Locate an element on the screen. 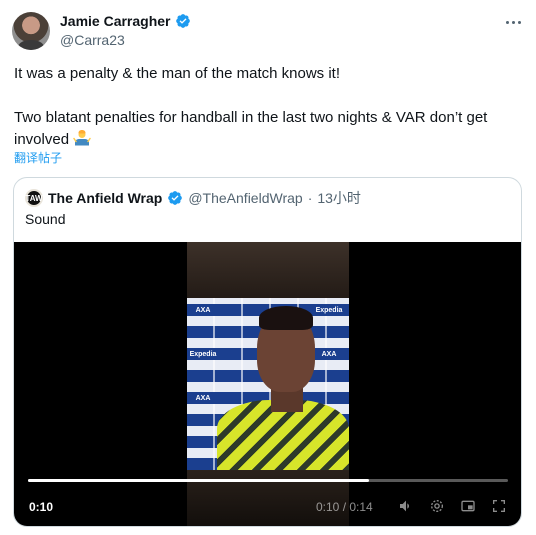 This screenshot has width=536, height=535. author-name-row: Jamie Carragher is located at coordinates (125, 21).